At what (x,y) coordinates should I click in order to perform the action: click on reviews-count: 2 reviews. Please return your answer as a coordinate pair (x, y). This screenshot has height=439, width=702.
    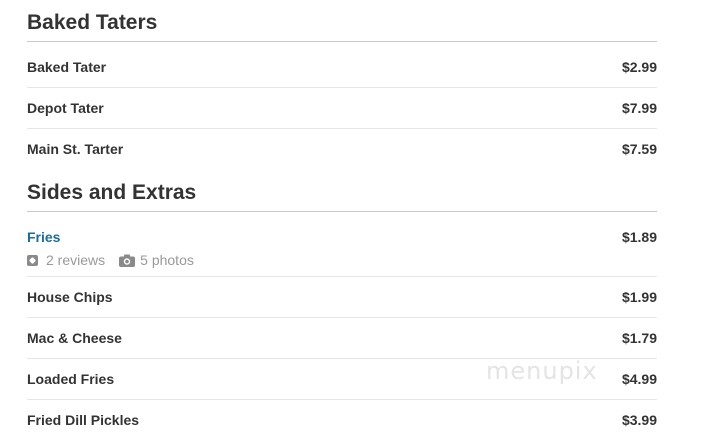
    Looking at the image, I should click on (76, 260).